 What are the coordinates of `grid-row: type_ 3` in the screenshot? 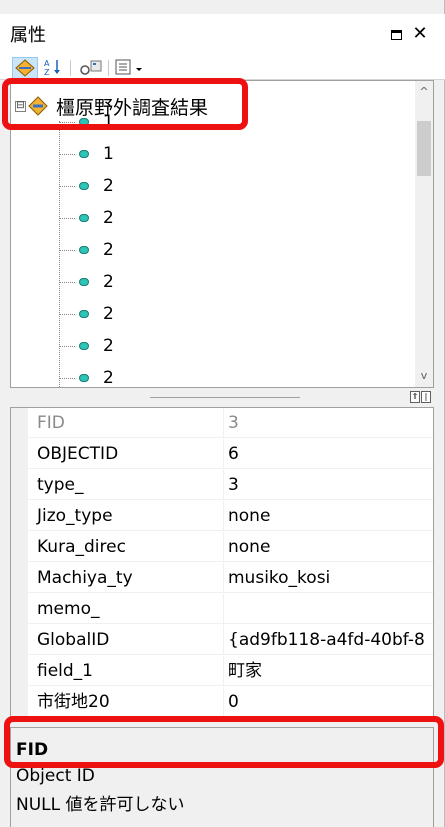 It's located at (230, 485).